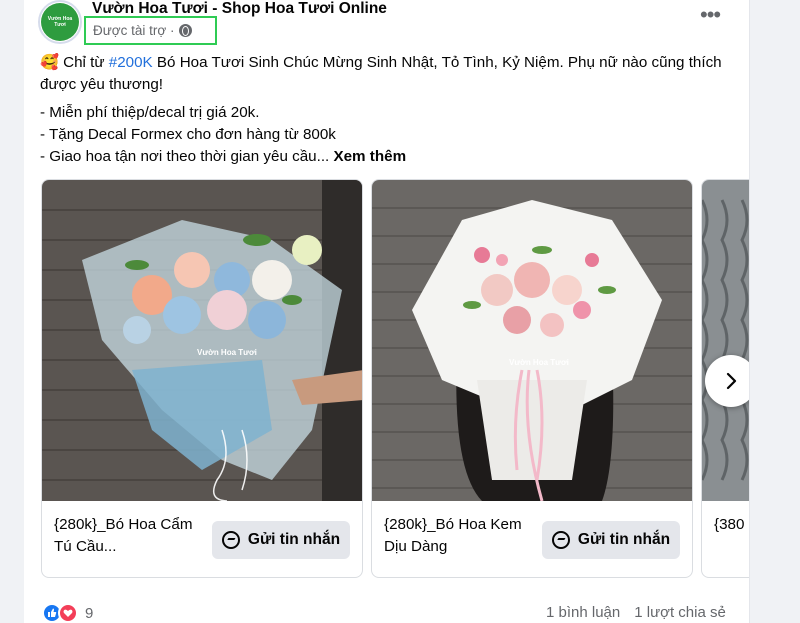  I want to click on page-avatar: Vườn Hoa Tươi, so click(60, 22).